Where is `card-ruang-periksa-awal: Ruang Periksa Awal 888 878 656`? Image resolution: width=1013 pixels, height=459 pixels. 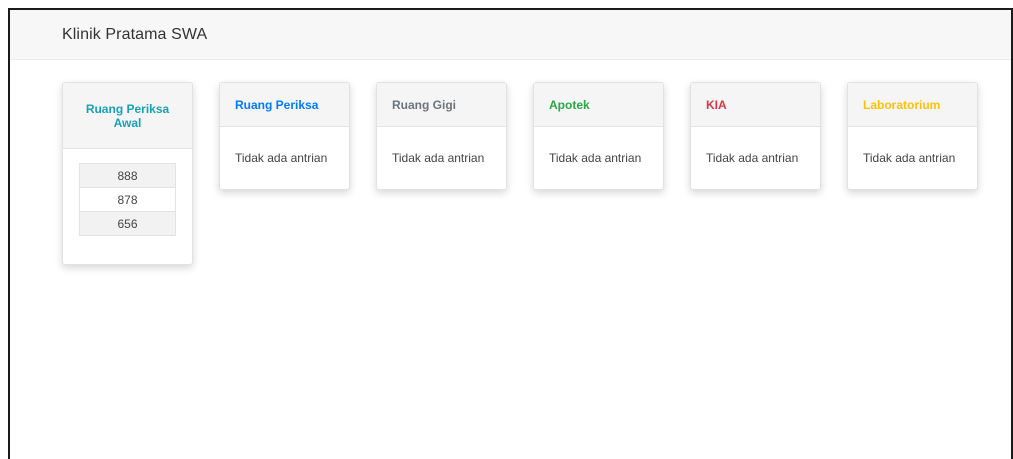 card-ruang-periksa-awal: Ruang Periksa Awal 888 878 656 is located at coordinates (127, 173).